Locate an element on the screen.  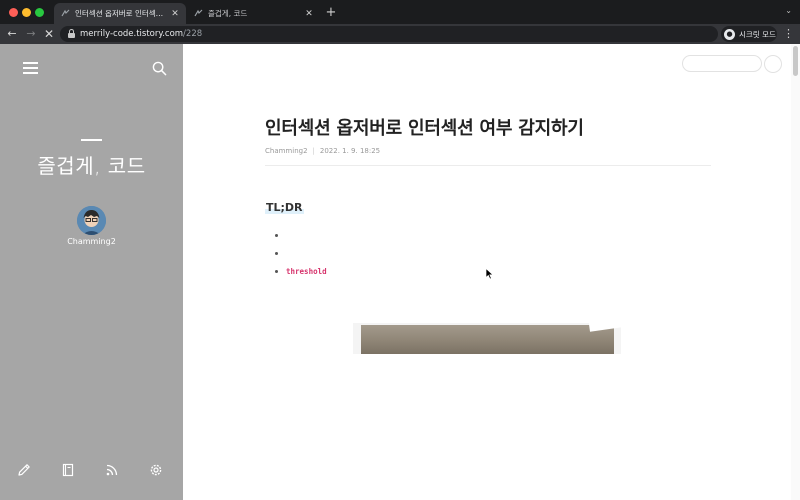
post-image is located at coordinates (487, 338).